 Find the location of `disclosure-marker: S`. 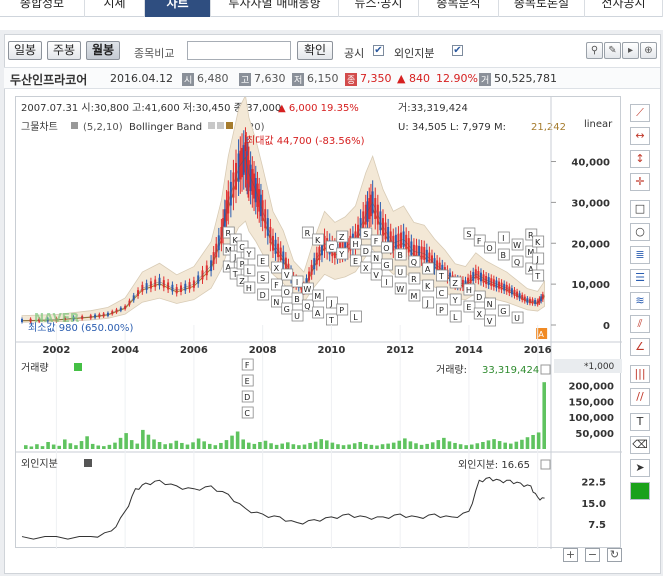

disclosure-marker: S is located at coordinates (469, 233).